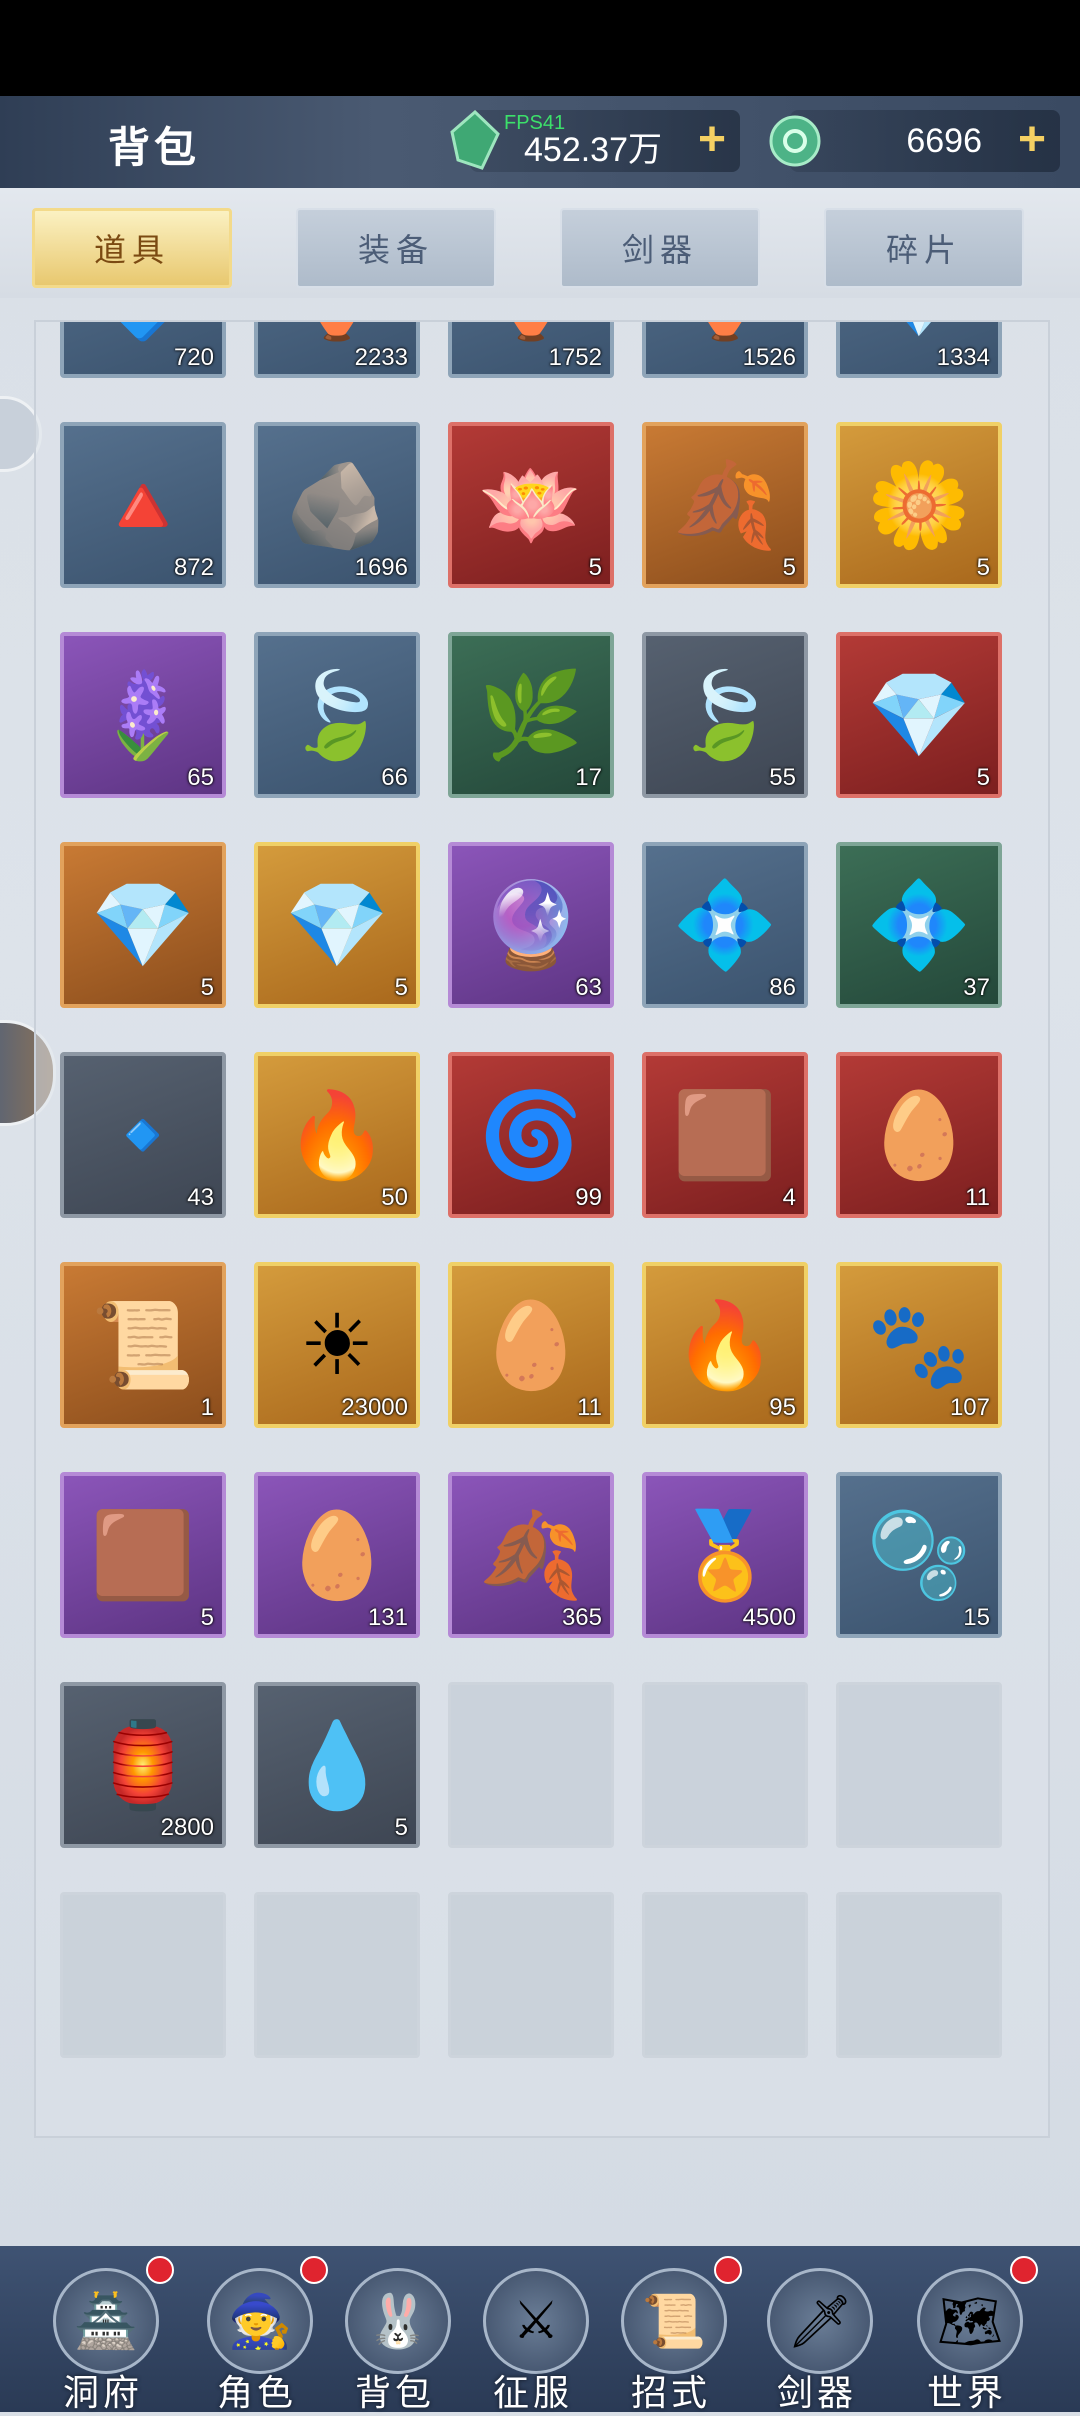  What do you see at coordinates (970, 2330) in the screenshot?
I see `nav-item-world-map: 🗺 世界` at bounding box center [970, 2330].